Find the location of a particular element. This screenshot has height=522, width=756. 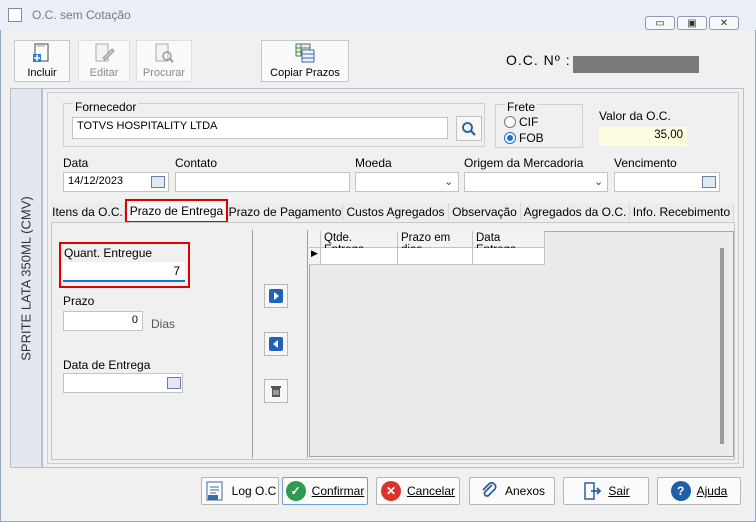

side-product-wrapper: SPRITE LATA 350ML (CMV) is located at coordinates (26, 278).